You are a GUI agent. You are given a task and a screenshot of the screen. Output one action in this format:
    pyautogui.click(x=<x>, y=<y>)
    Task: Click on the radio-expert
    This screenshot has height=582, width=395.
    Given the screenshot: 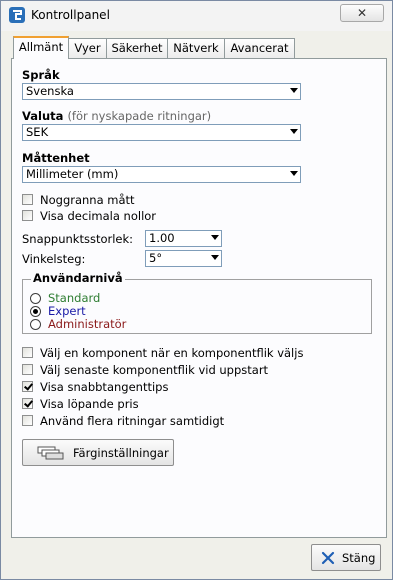 What is the action you would take?
    pyautogui.click(x=35, y=311)
    